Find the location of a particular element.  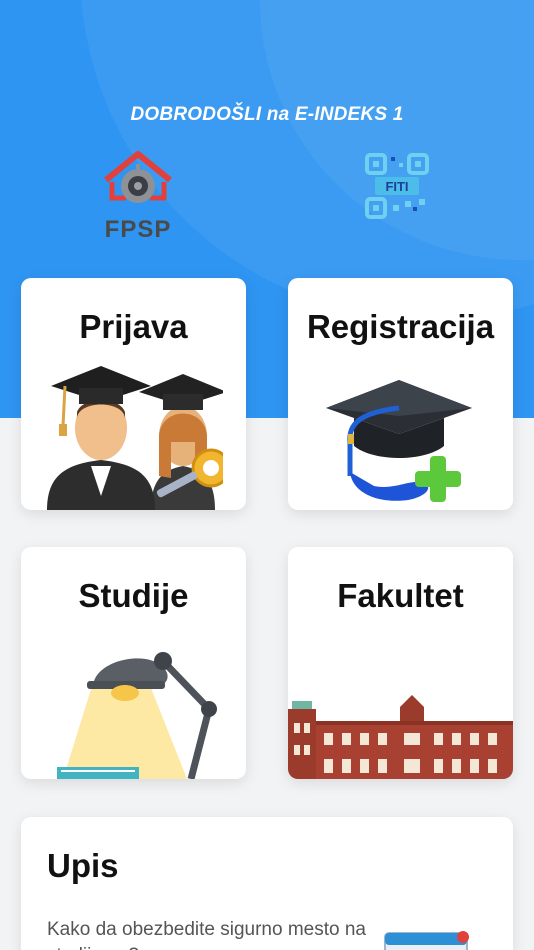

fiti-logo: FITI is located at coordinates (397, 186).